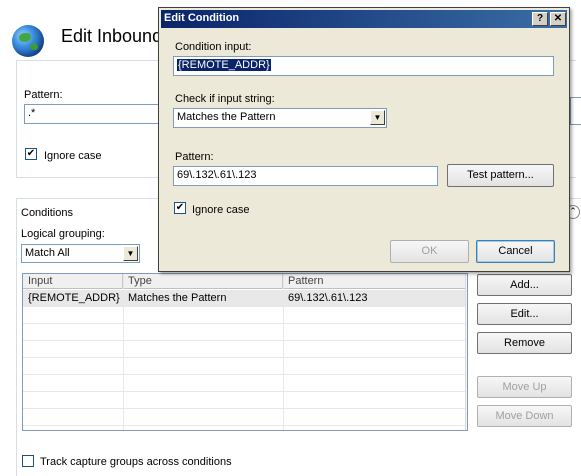 Image resolution: width=581 pixels, height=476 pixels. What do you see at coordinates (515, 251) in the screenshot?
I see `cancel-button: Cancel` at bounding box center [515, 251].